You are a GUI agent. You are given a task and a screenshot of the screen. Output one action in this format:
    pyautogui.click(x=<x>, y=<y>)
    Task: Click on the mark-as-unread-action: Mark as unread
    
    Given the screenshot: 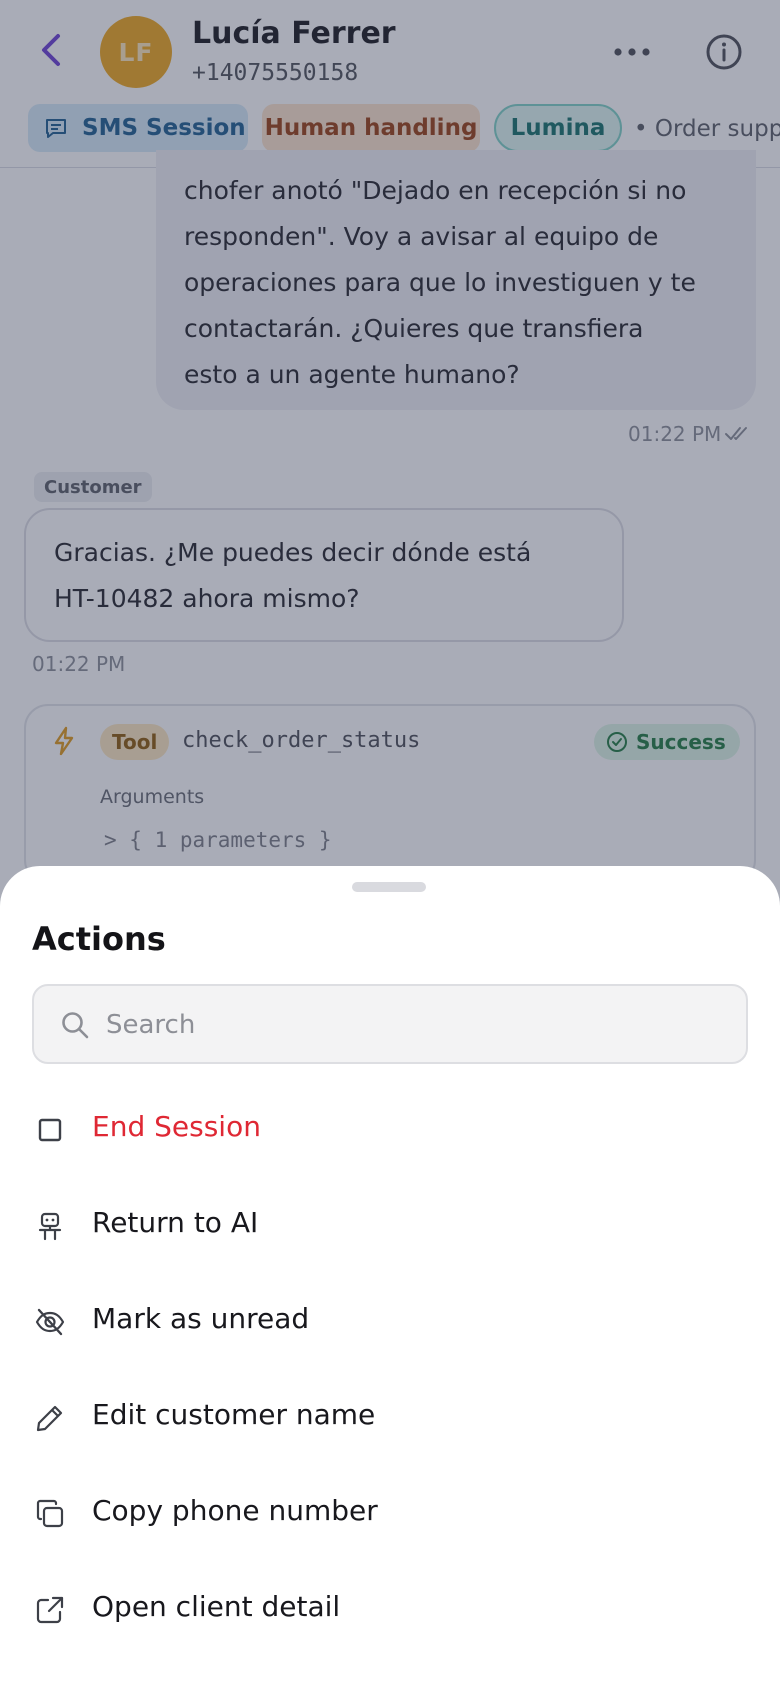 What is the action you would take?
    pyautogui.click(x=390, y=1320)
    